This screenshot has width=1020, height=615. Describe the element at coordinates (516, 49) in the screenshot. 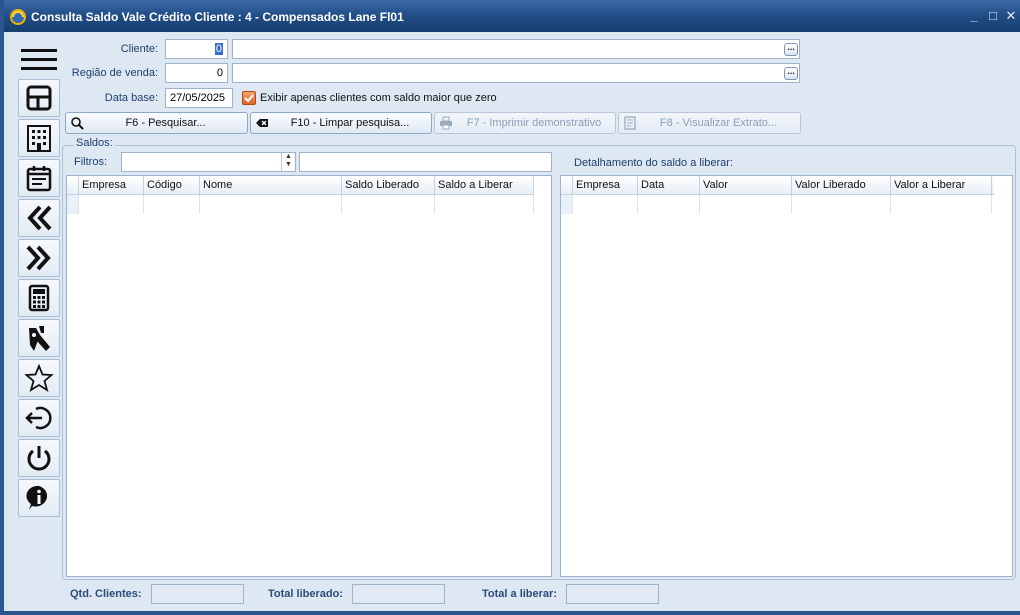

I see `cliente-name-input` at that location.